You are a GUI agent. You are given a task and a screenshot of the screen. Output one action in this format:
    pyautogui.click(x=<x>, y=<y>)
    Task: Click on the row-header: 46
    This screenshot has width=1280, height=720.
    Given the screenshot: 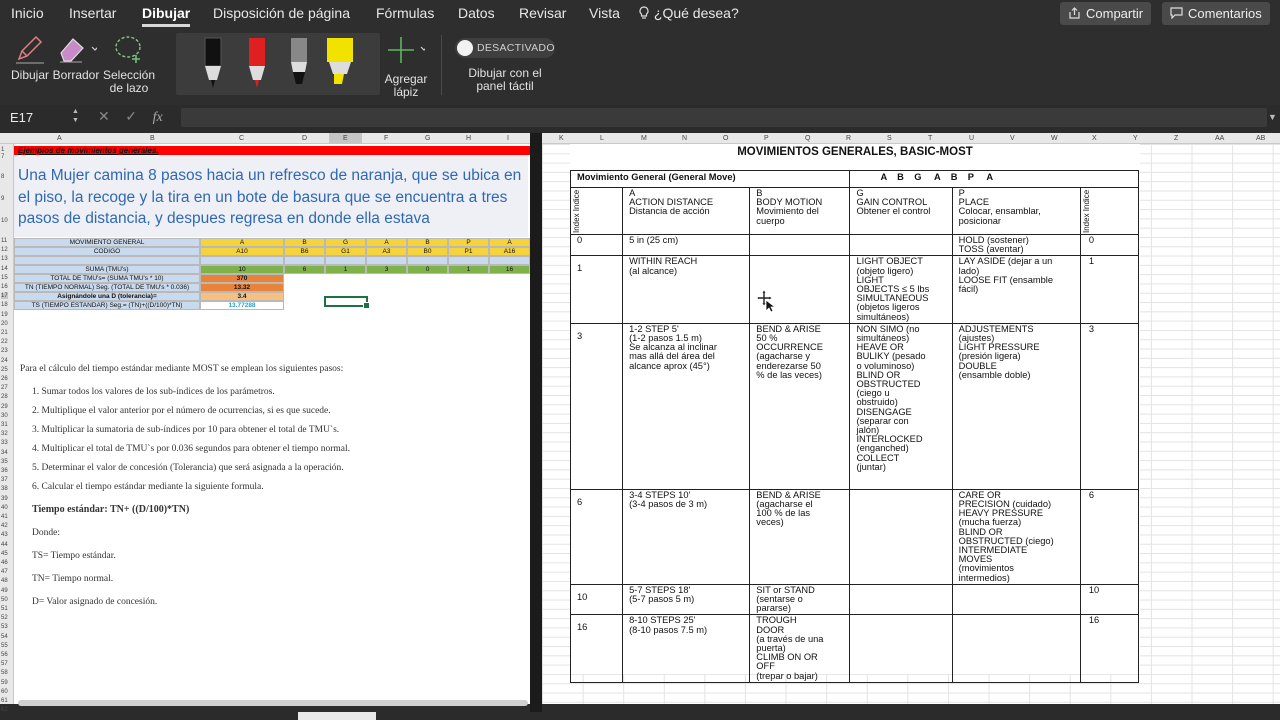 What is the action you would take?
    pyautogui.click(x=4, y=563)
    